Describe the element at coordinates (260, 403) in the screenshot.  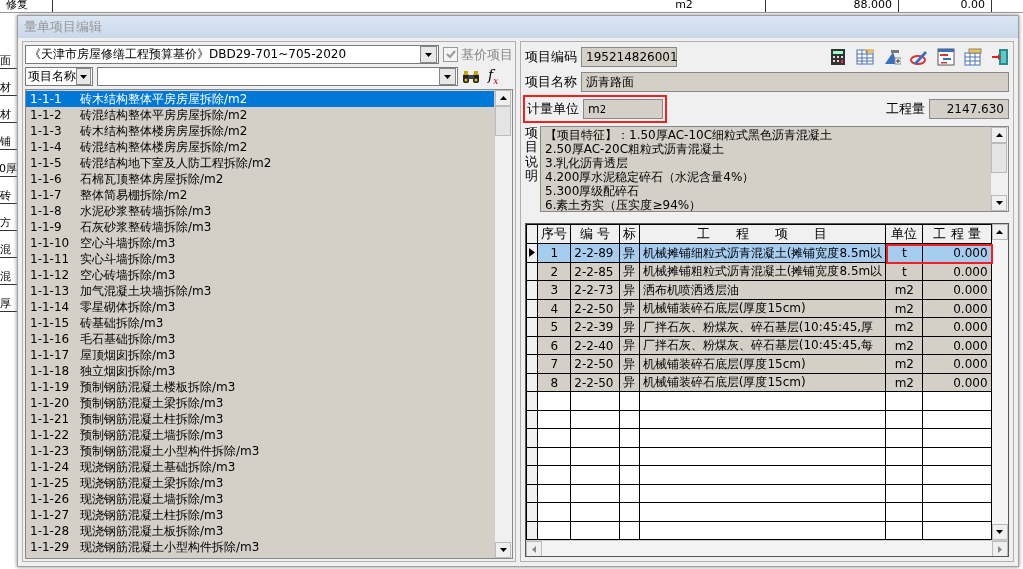
I see `list-item: 1-1-20 预制钢筋混凝土梁拆除/m3` at that location.